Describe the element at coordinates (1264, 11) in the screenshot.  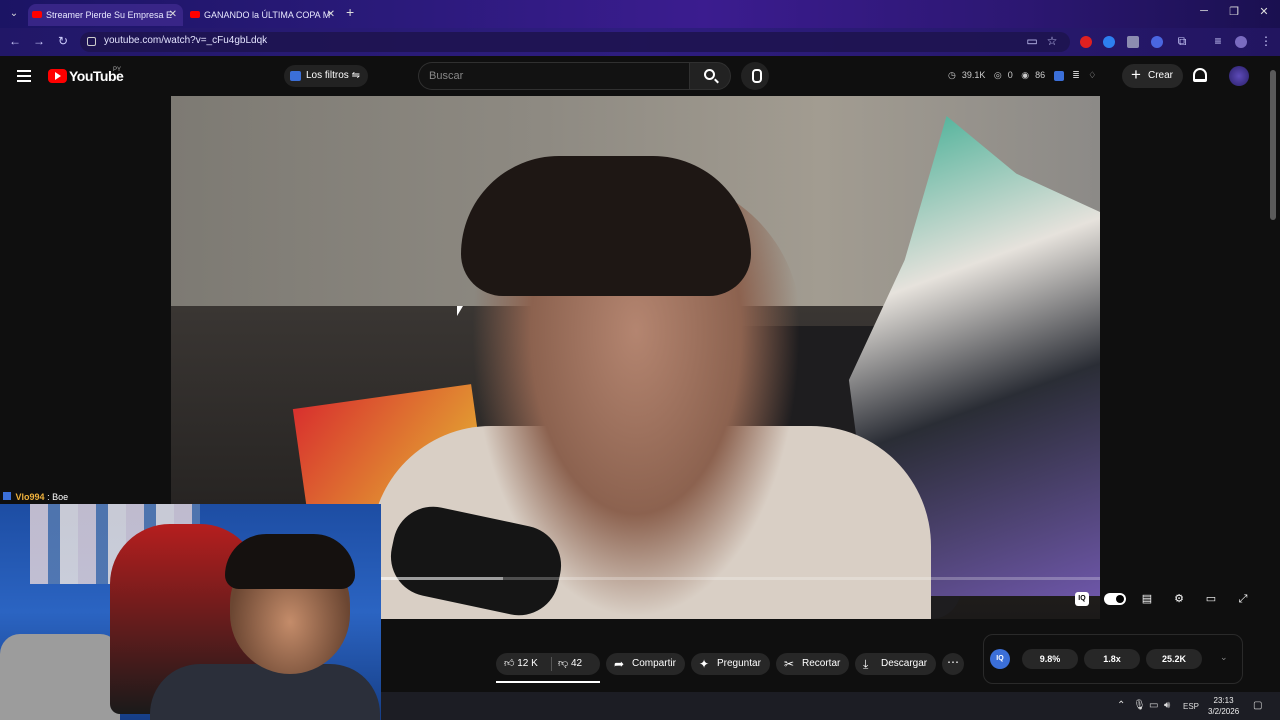
I see `close-window-button: ✕` at that location.